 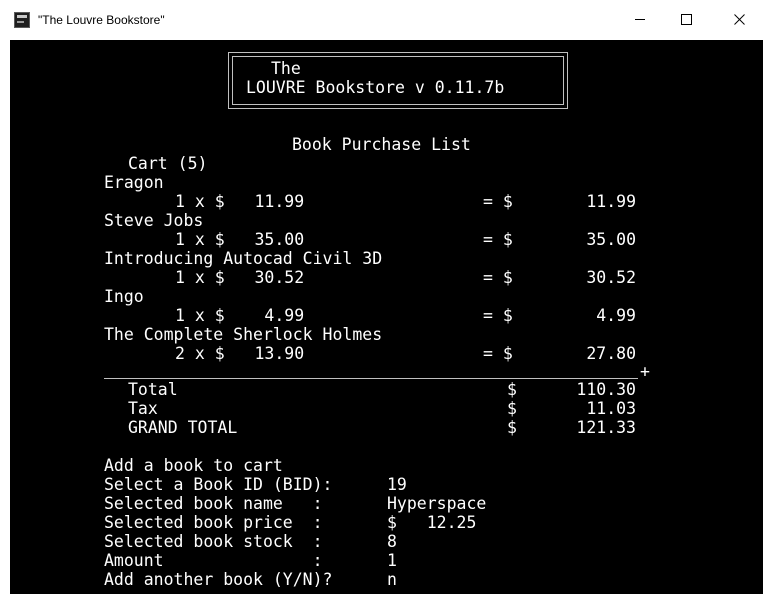 I want to click on grand-total-label: GRAND TOTAL, so click(x=183, y=427).